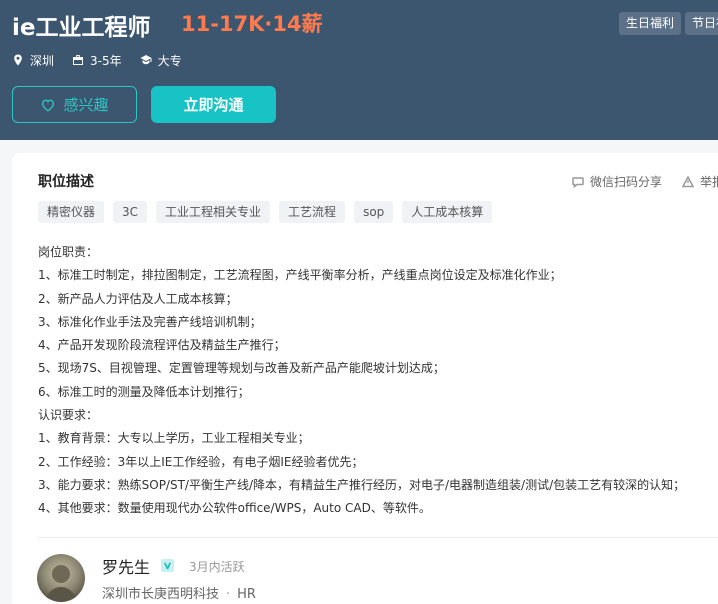  I want to click on company-name: 深圳市长庚西明科技, so click(161, 594).